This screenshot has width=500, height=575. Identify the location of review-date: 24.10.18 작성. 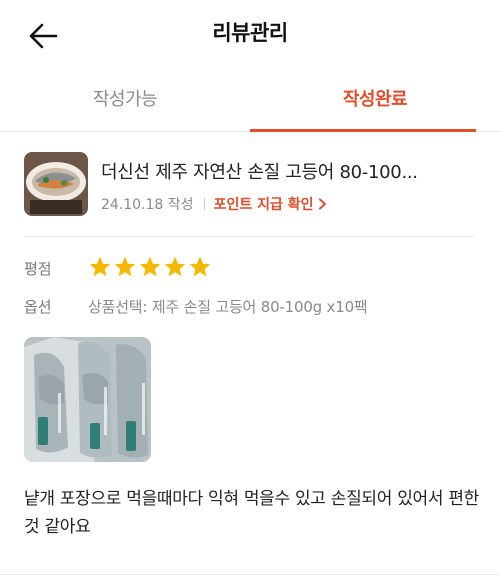
(147, 205).